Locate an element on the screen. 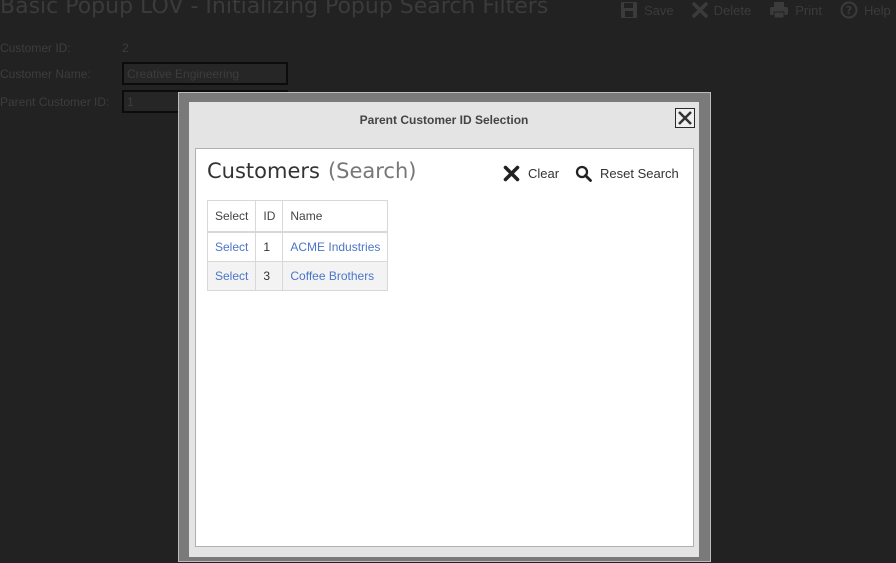  close-button is located at coordinates (685, 118).